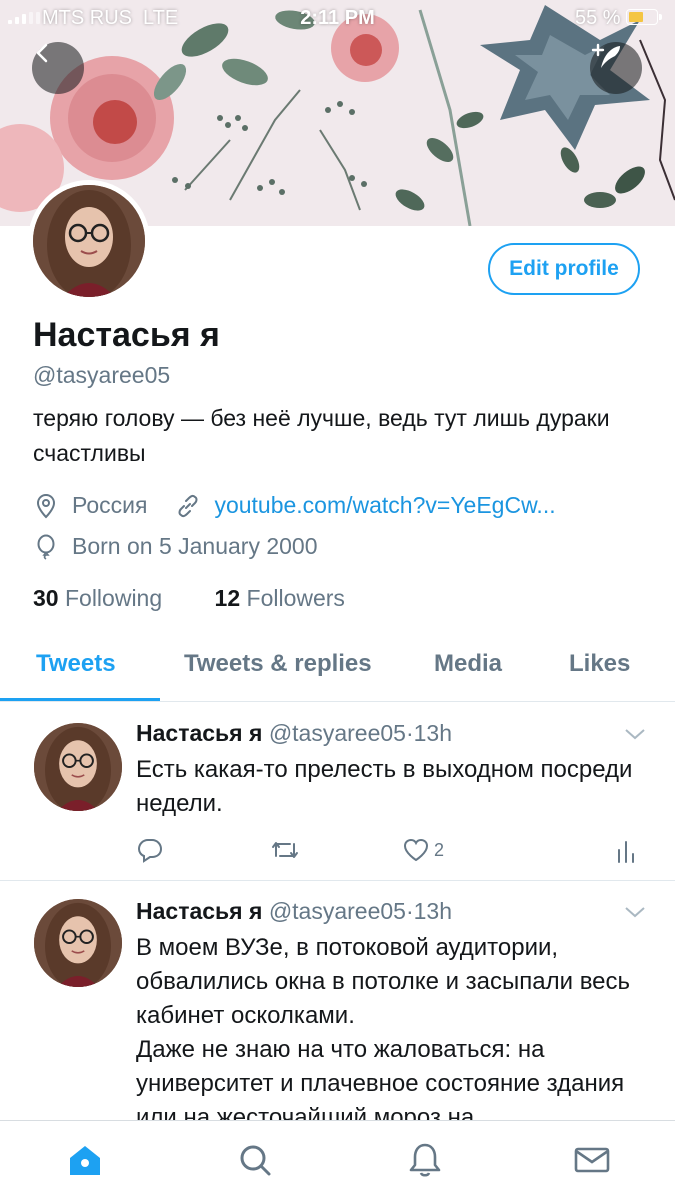  I want to click on followers-label: Followers, so click(295, 598).